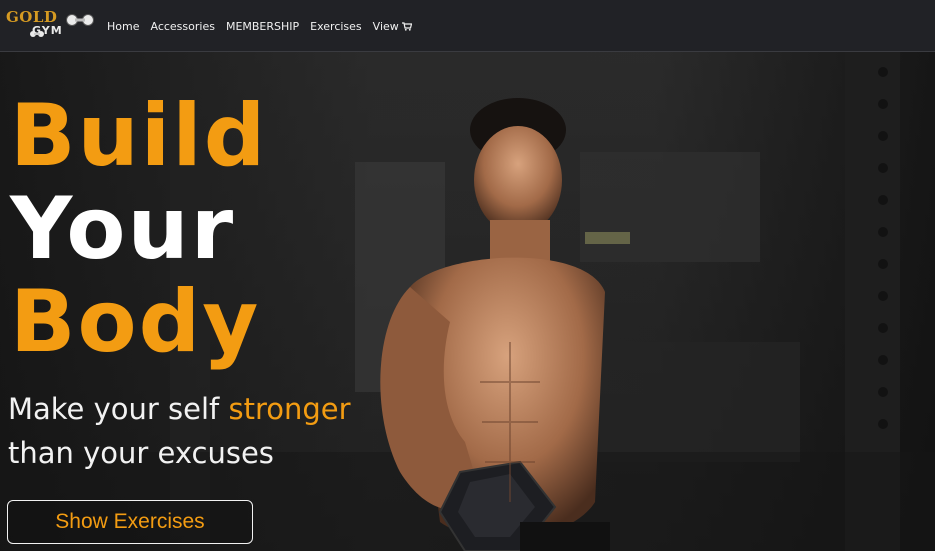 The image size is (935, 551). I want to click on gold-gym-logo: GOLD GYM, so click(50, 27).